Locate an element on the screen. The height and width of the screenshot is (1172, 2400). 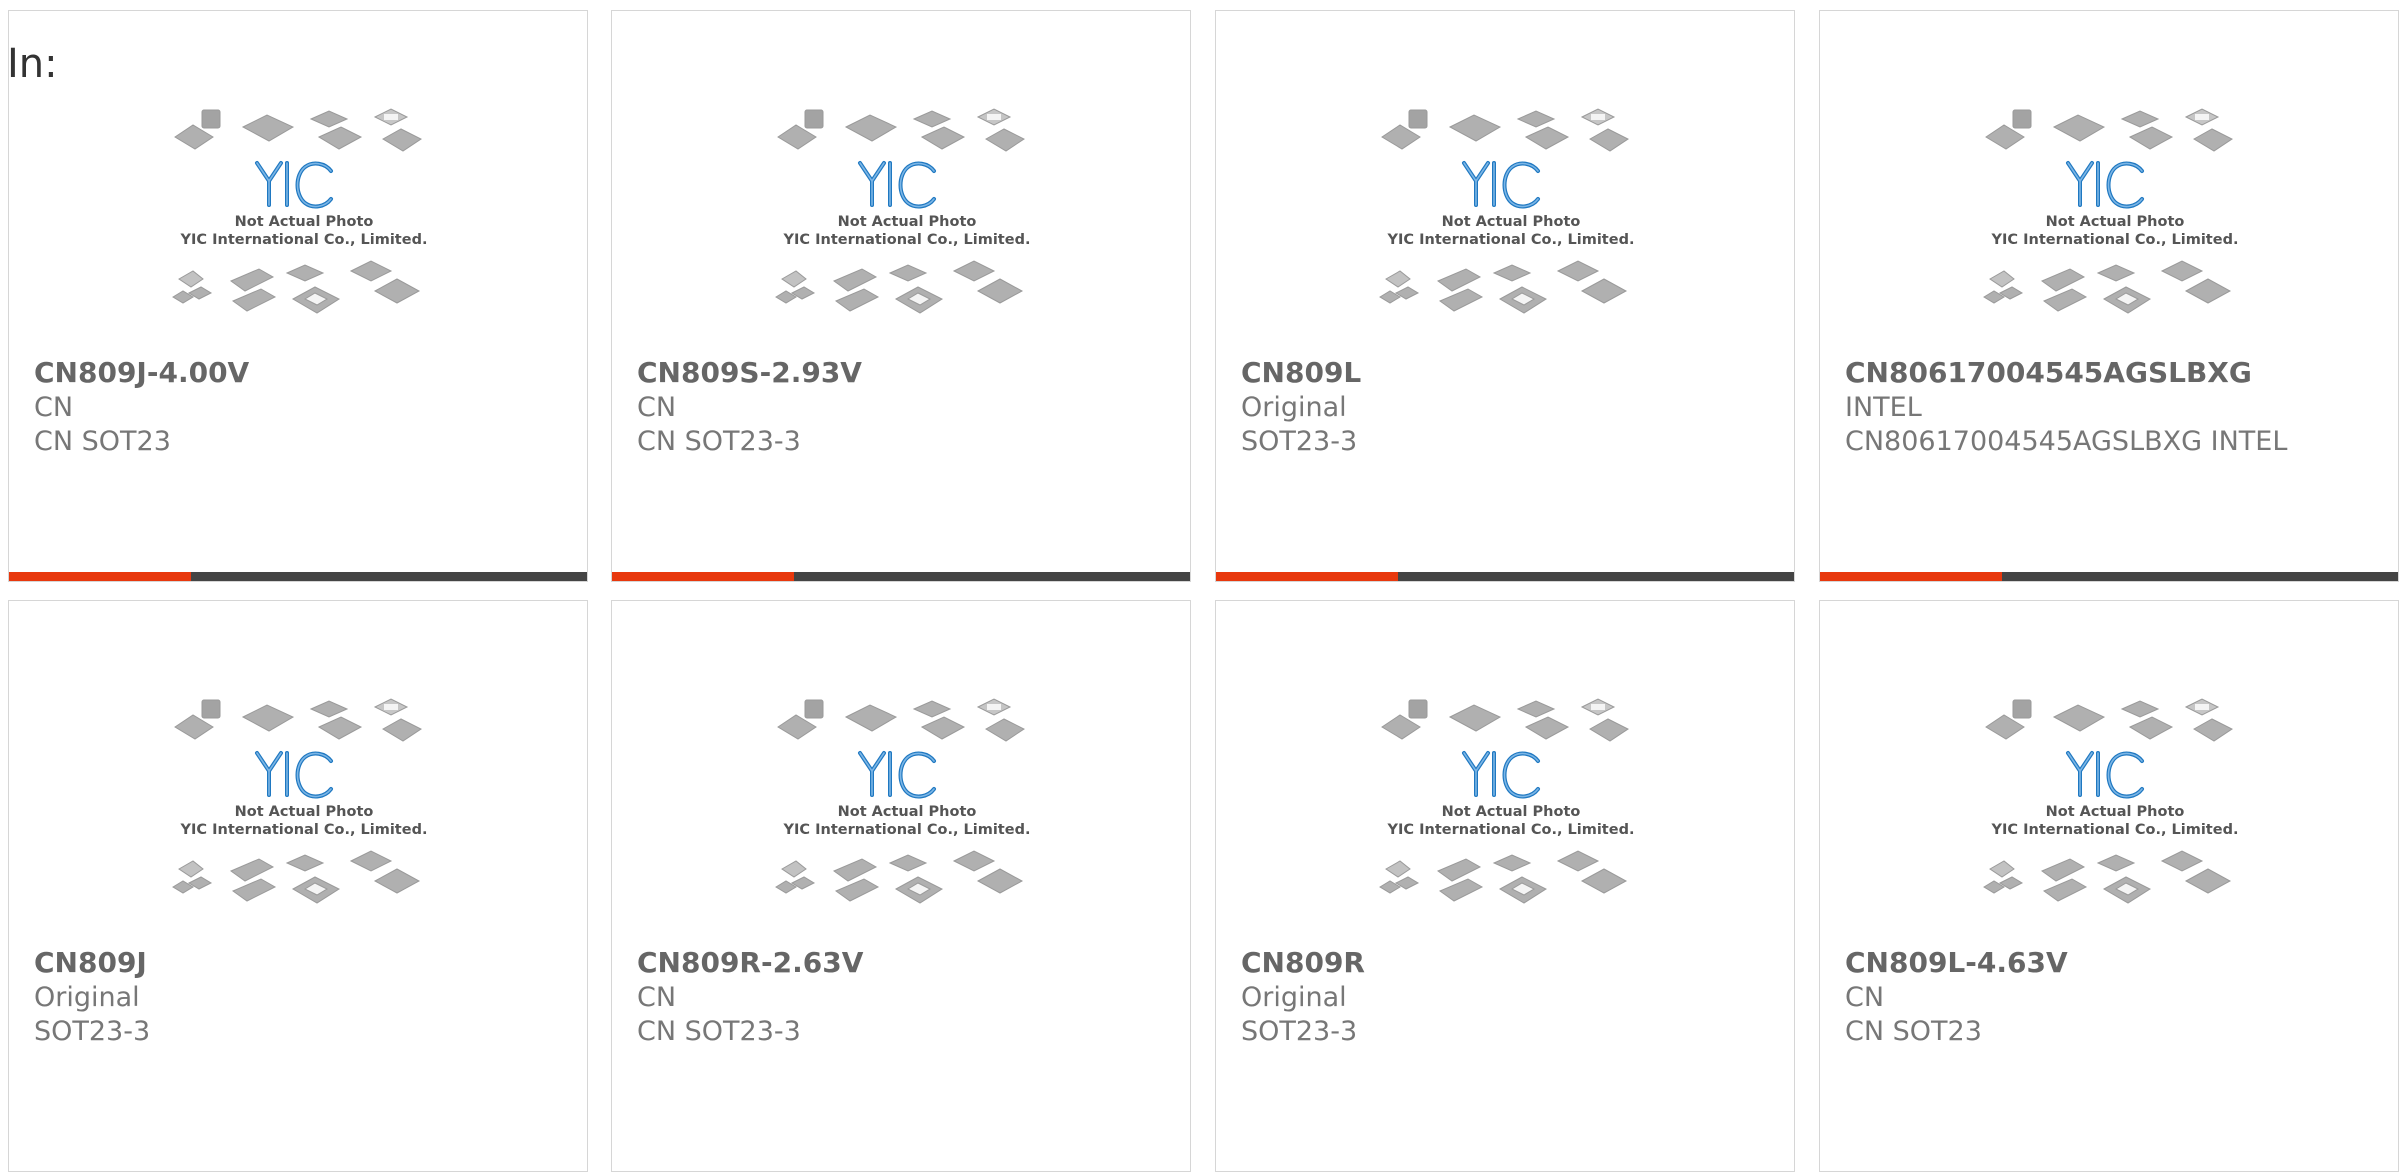
product-part-number: CN809L-4.63V is located at coordinates (1956, 963).